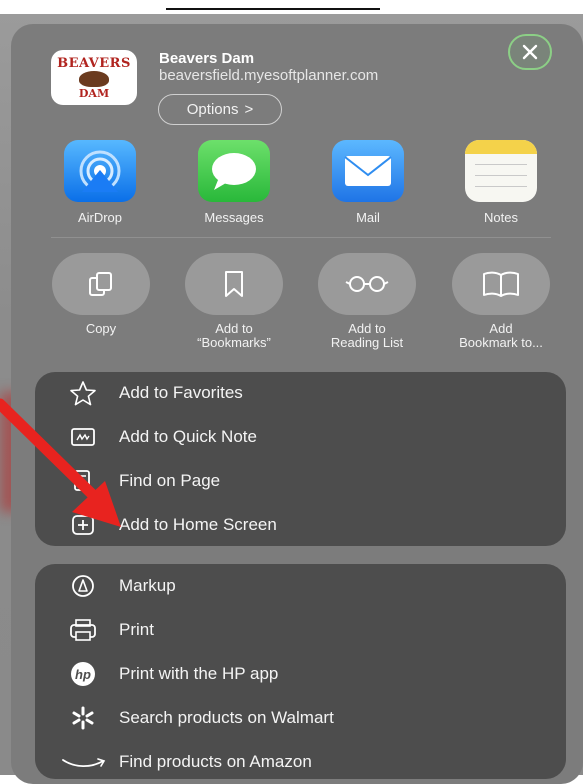 This screenshot has height=784, width=583. I want to click on menu-item-label: Search products on Walmart, so click(226, 717).